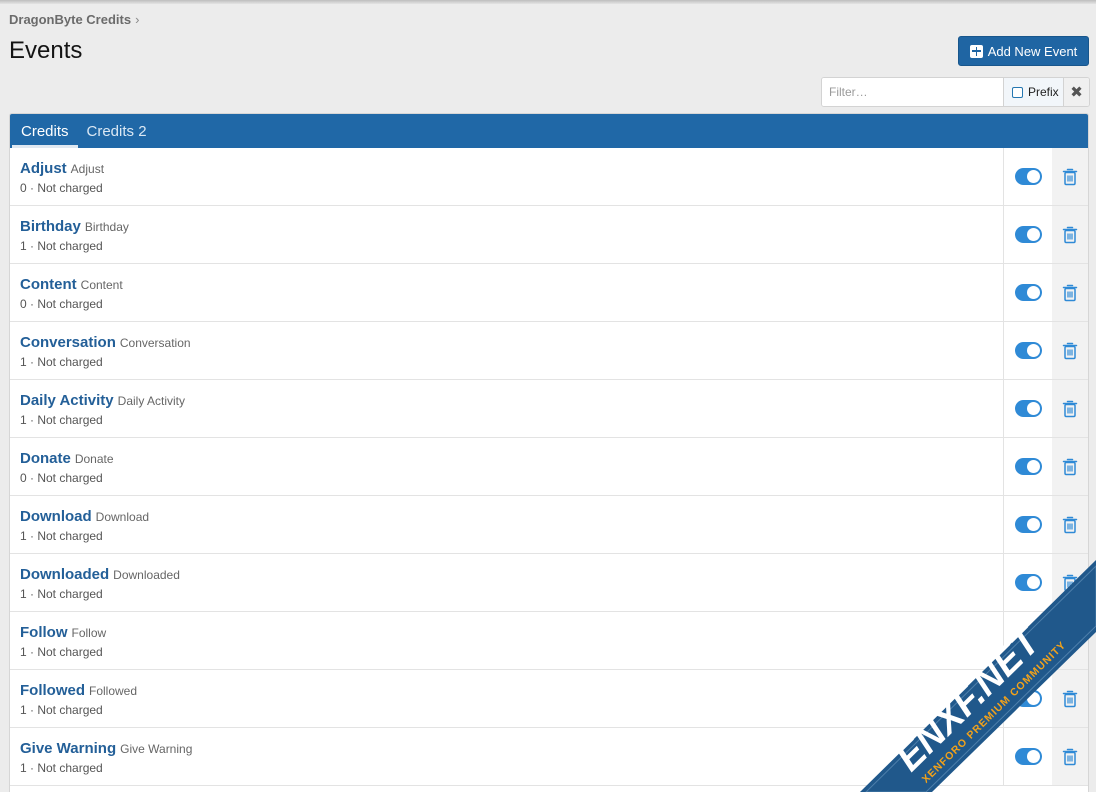 This screenshot has width=1096, height=792. Describe the element at coordinates (506, 517) in the screenshot. I see `event-heading: Download Download` at that location.